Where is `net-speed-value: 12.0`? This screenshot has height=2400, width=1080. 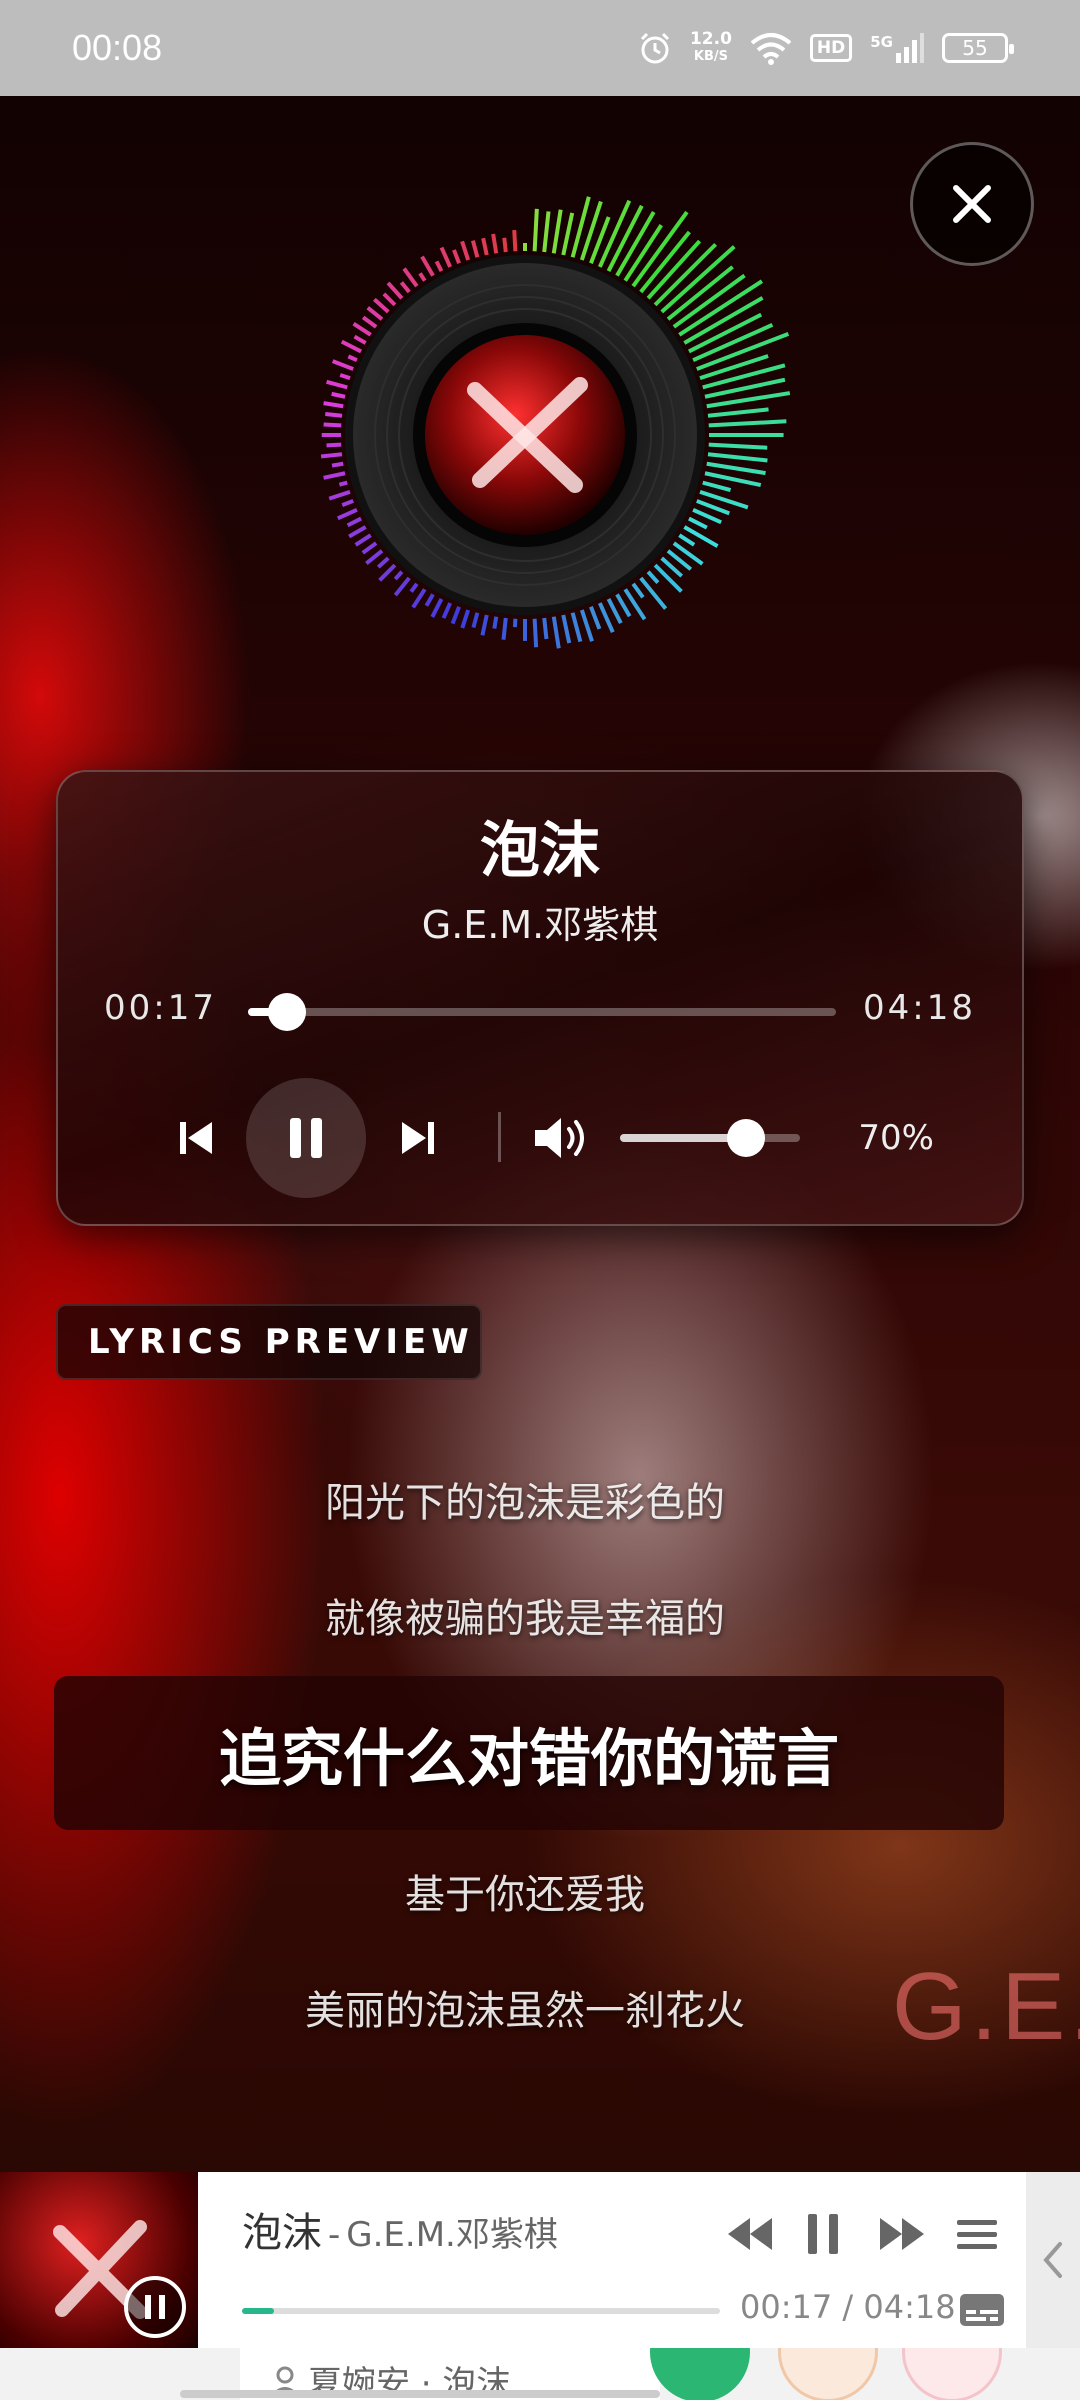
net-speed-value: 12.0 is located at coordinates (710, 39).